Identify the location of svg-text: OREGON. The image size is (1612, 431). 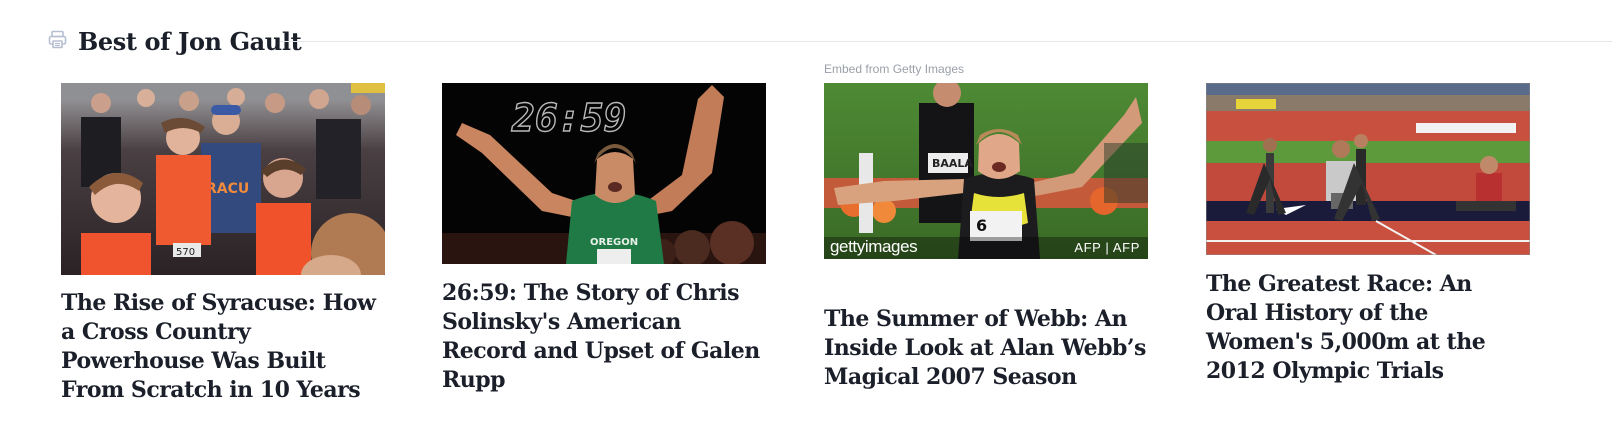
(614, 242).